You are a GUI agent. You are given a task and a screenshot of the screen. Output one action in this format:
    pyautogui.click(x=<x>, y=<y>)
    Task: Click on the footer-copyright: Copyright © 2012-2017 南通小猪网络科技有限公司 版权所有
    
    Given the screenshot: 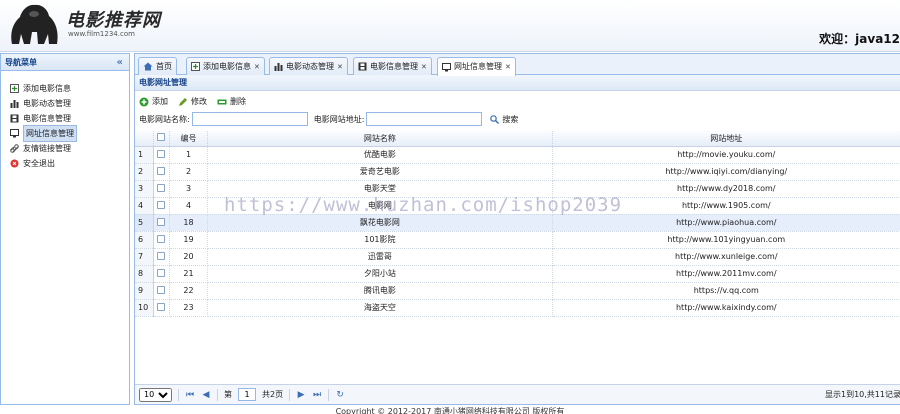 What is the action you would take?
    pyautogui.click(x=450, y=409)
    